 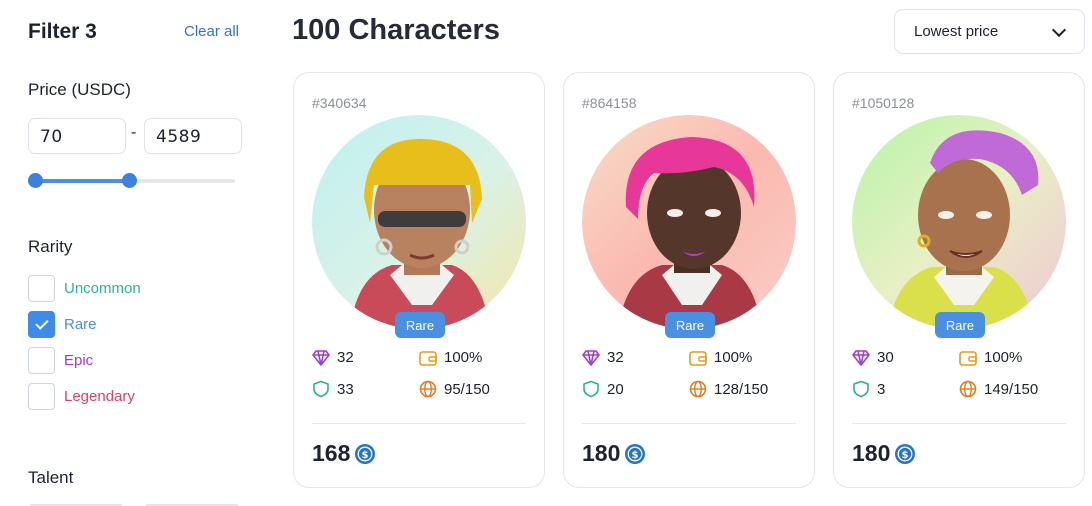 I want to click on stat-value: 95/150, so click(x=467, y=389).